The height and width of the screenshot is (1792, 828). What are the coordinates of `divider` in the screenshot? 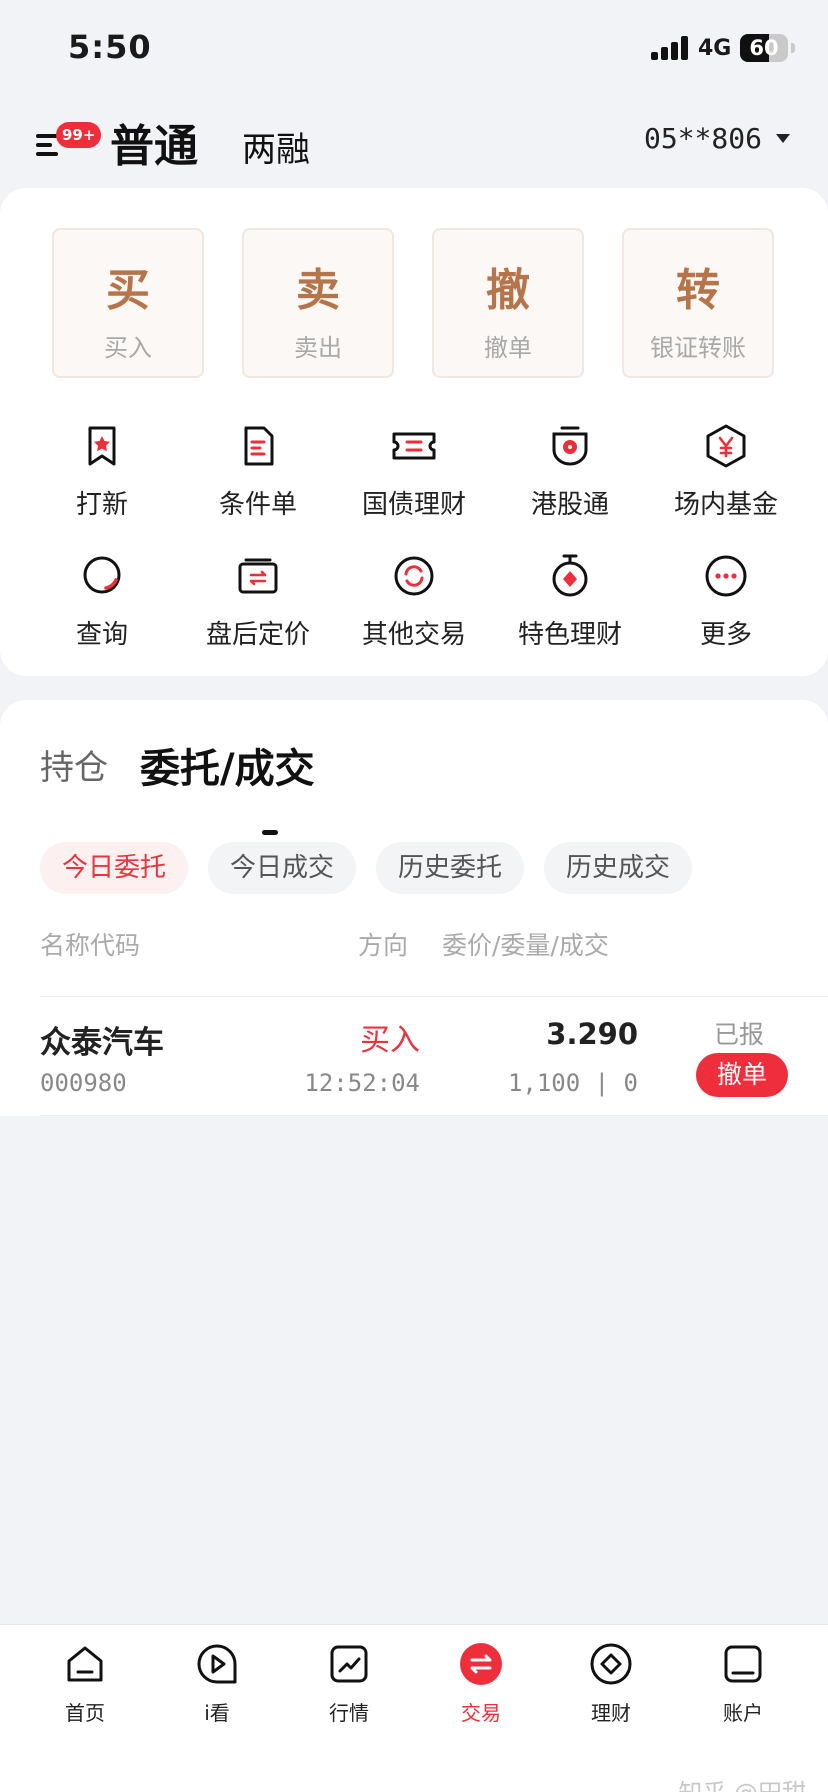 It's located at (434, 1115).